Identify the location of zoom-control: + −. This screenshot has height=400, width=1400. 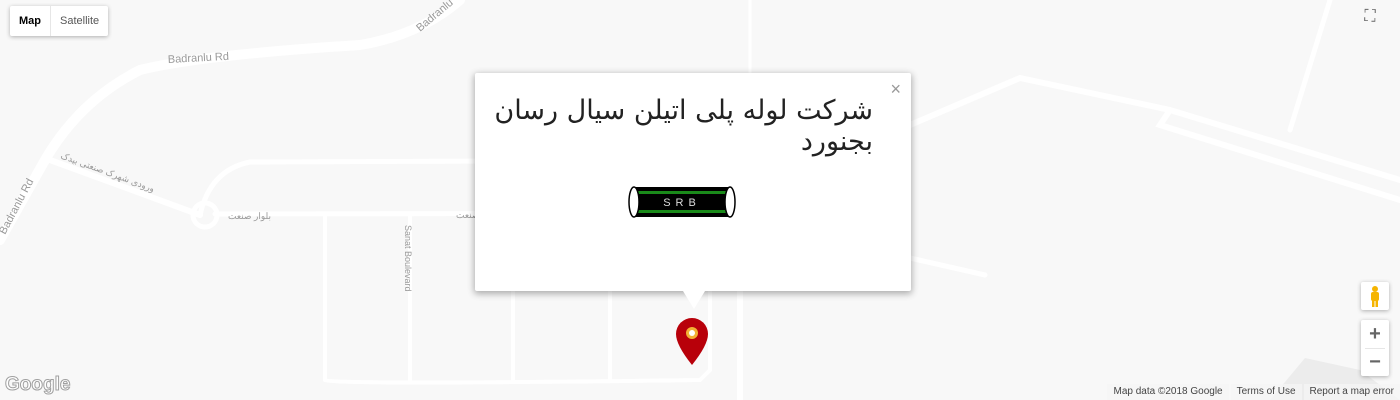
(1375, 348).